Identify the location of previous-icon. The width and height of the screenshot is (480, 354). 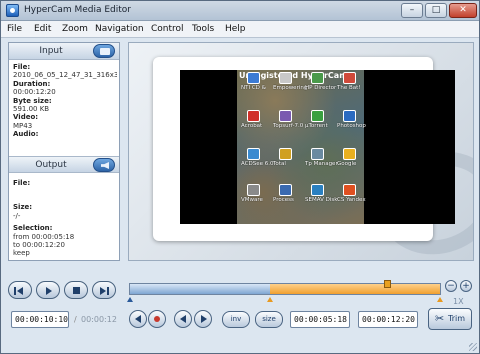
(20, 291).